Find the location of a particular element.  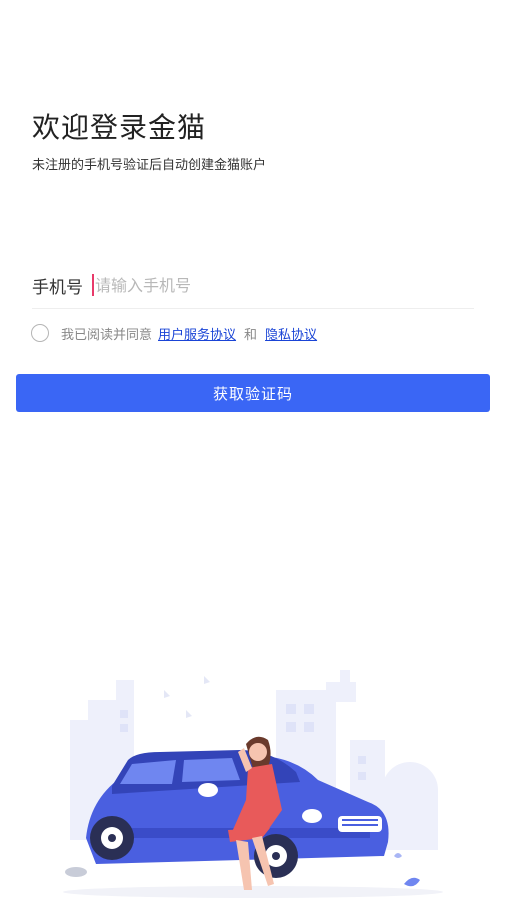

text-caret is located at coordinates (93, 285).